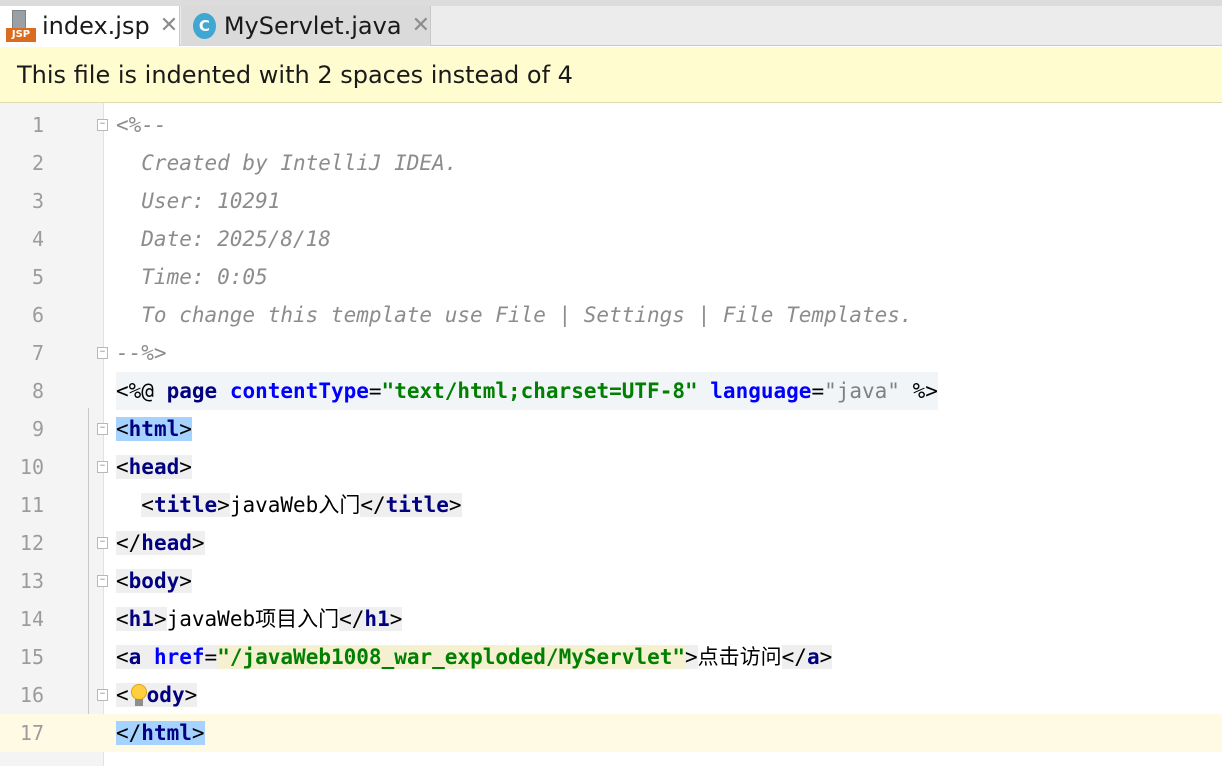  I want to click on href-value: "/javaWeb1008_war_exploded/MyServlet", so click(451, 657).